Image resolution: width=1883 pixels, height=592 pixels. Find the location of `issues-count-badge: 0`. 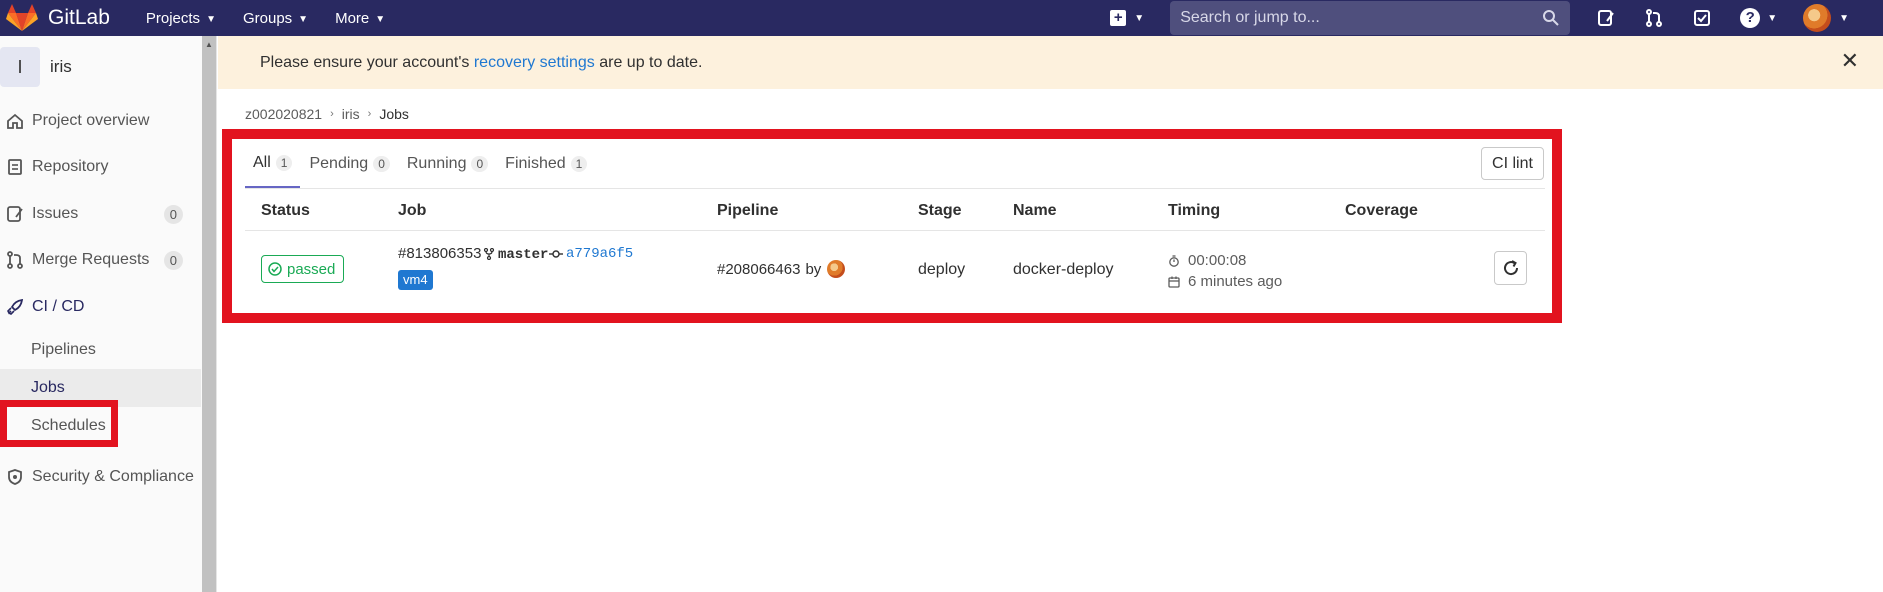

issues-count-badge: 0 is located at coordinates (173, 214).